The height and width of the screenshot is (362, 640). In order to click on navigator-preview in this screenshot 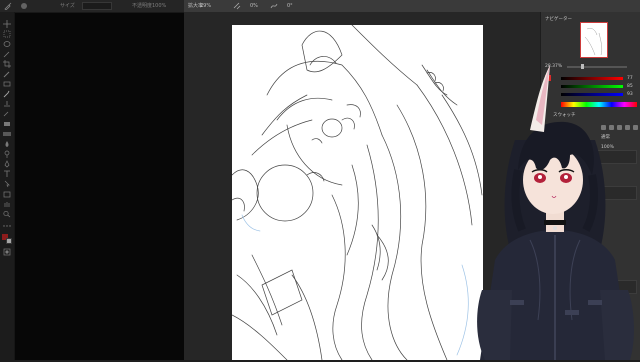, I will do `click(593, 42)`.